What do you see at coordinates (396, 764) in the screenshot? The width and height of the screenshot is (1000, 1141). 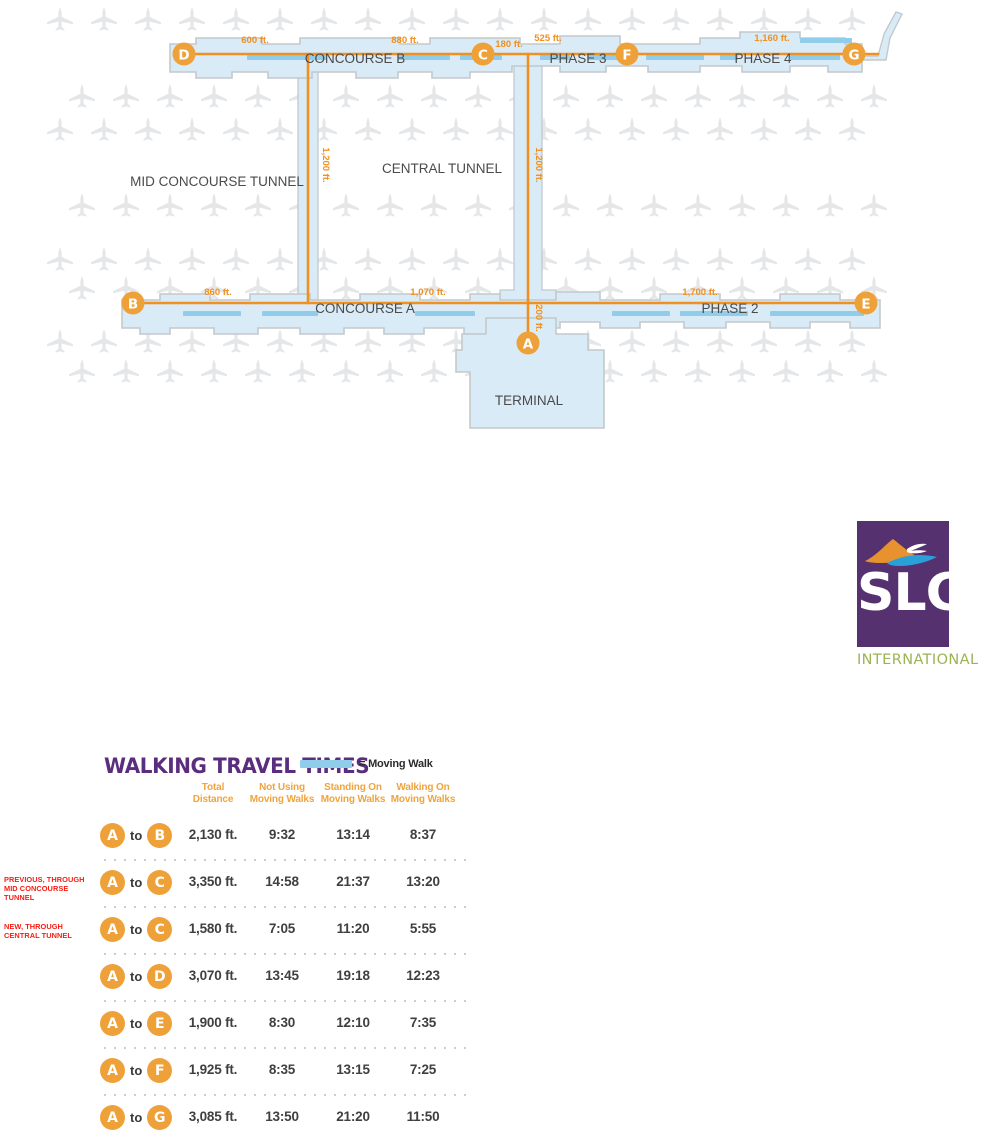 I see `moving-walk-legend-label: = Moving Walk` at bounding box center [396, 764].